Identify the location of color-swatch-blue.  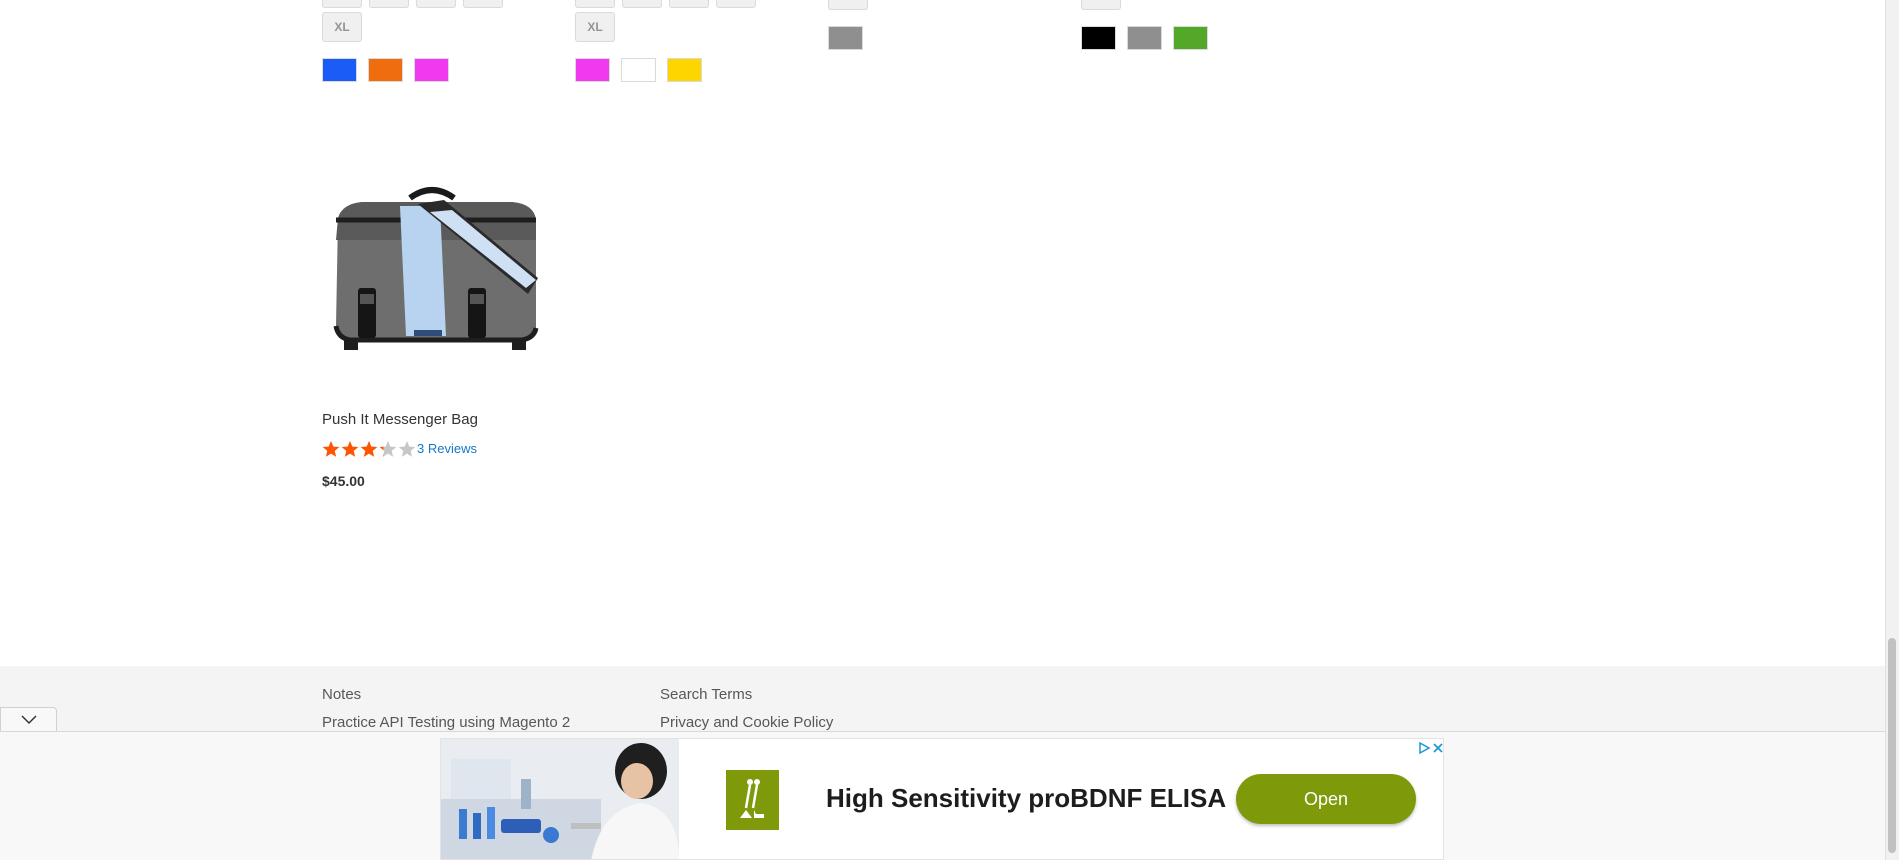
(339, 70).